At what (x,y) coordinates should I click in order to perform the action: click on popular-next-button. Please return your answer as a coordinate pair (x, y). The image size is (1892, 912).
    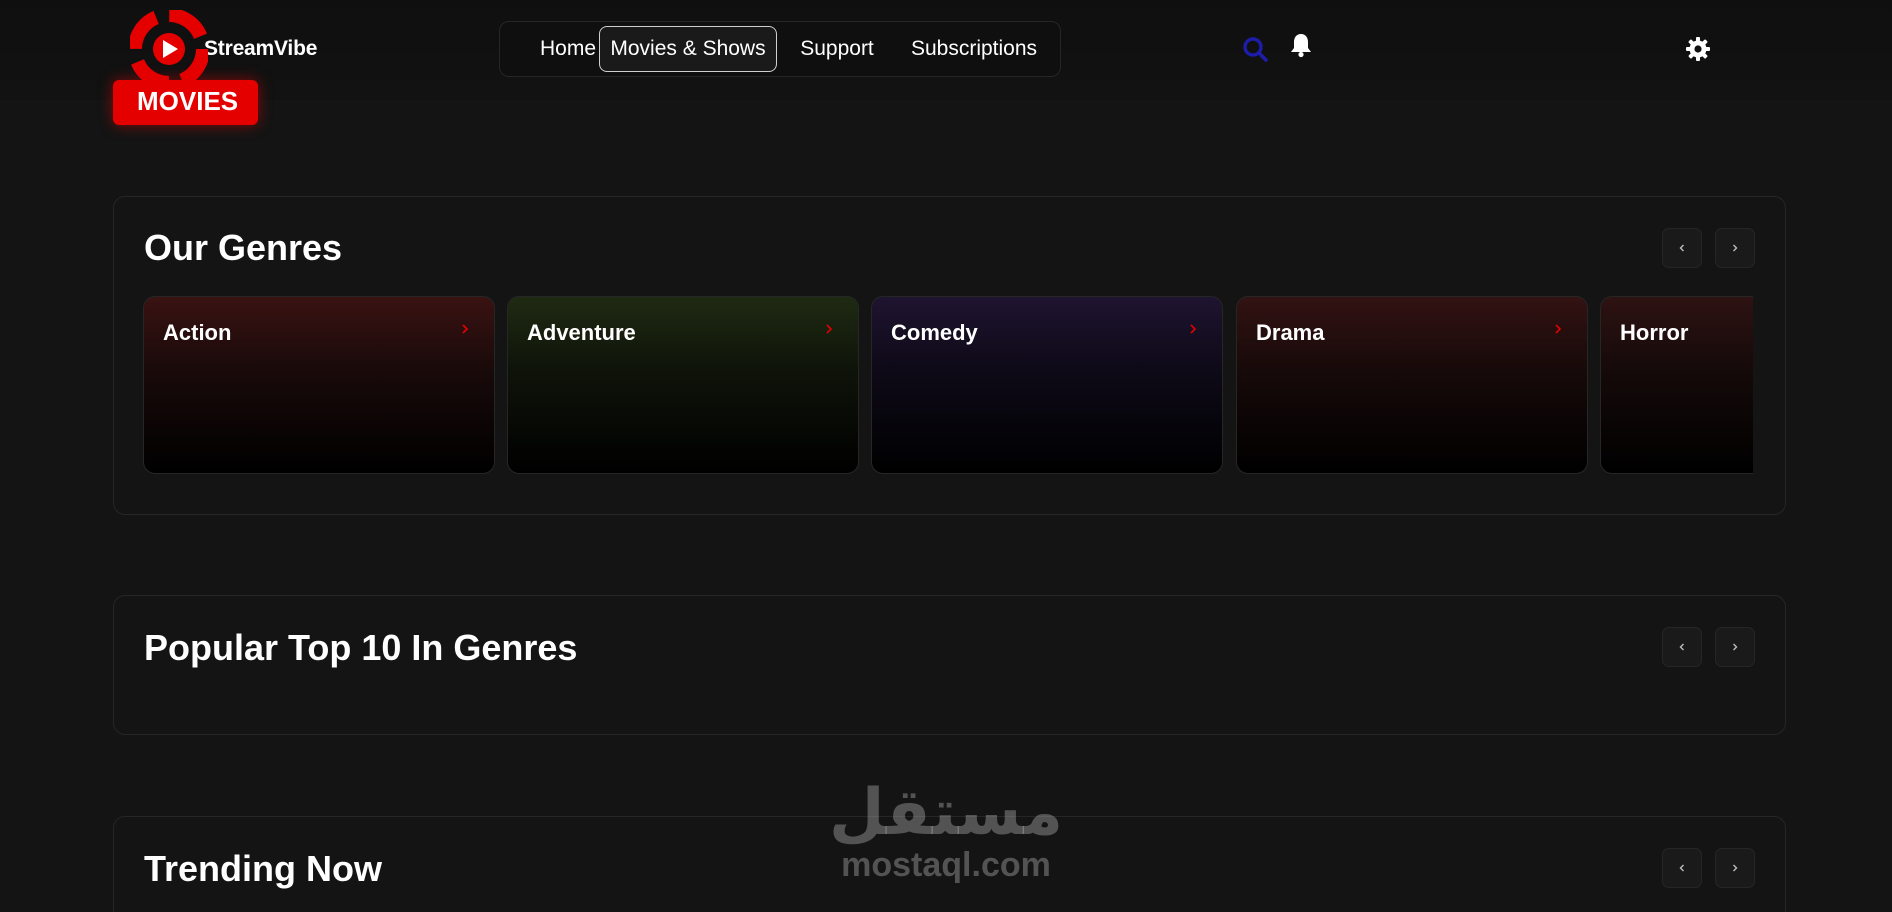
    Looking at the image, I should click on (1735, 647).